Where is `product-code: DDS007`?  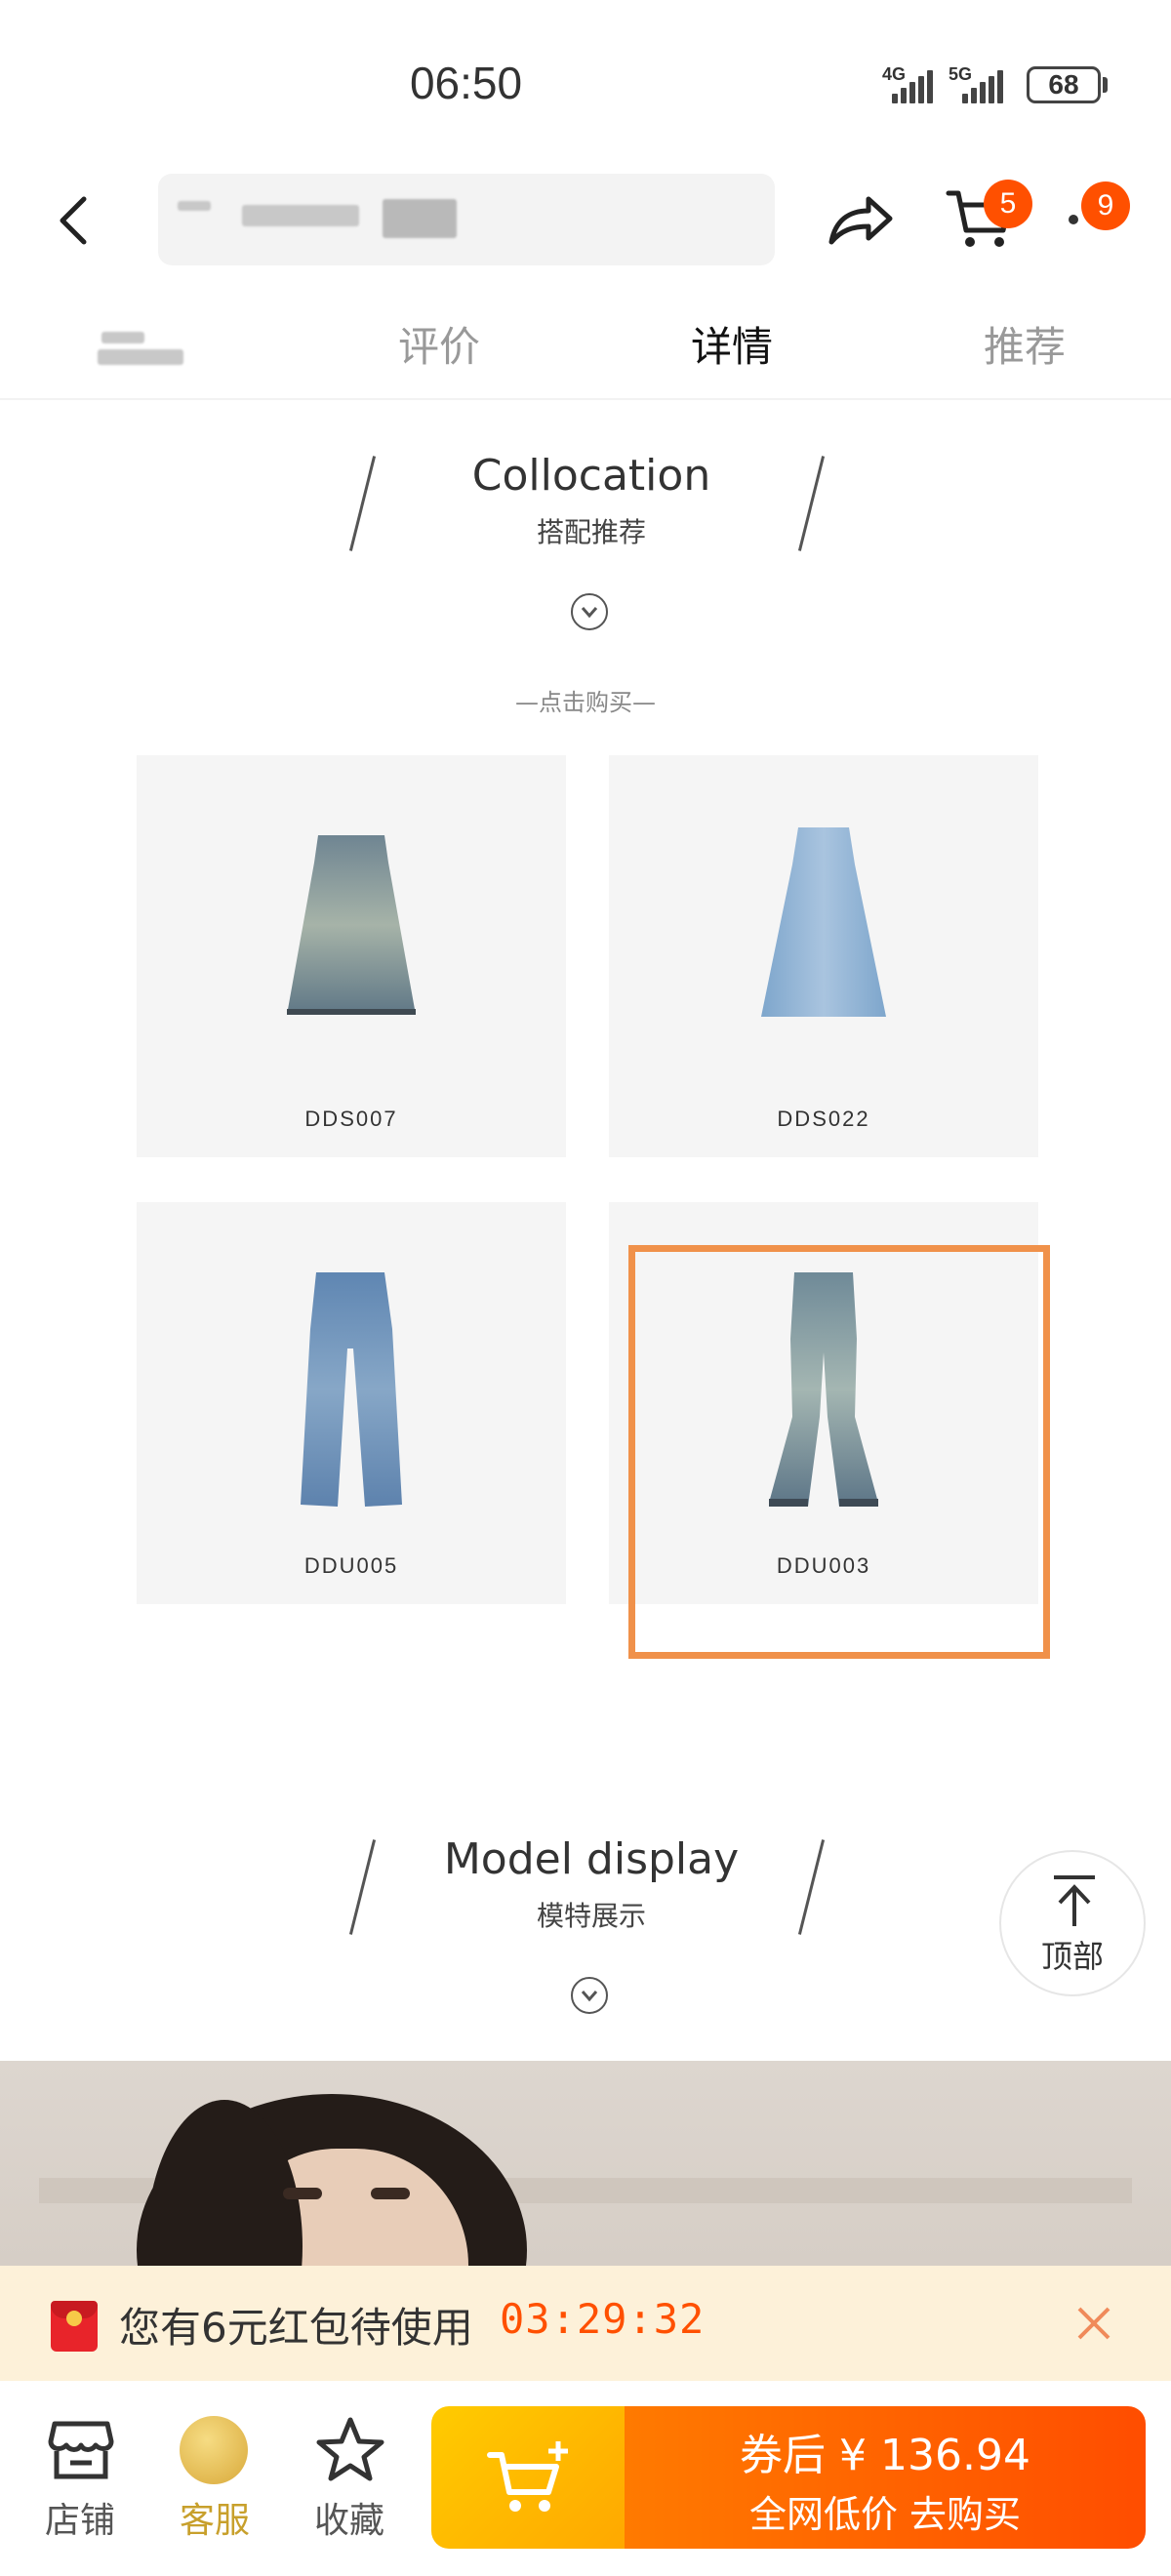 product-code: DDS007 is located at coordinates (351, 1119).